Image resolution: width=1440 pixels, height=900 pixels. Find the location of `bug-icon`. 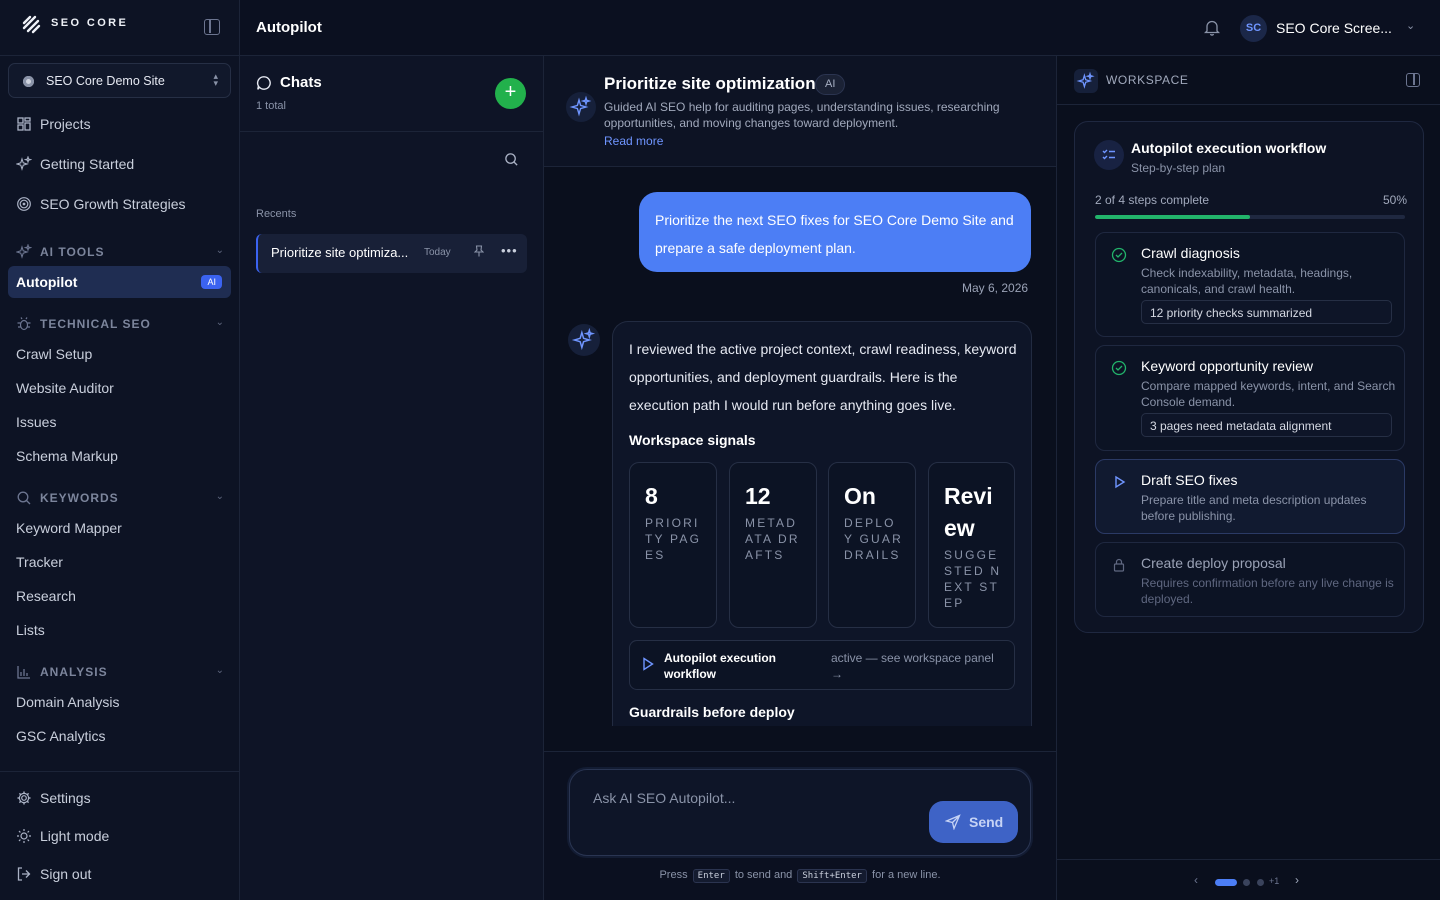

bug-icon is located at coordinates (24, 324).